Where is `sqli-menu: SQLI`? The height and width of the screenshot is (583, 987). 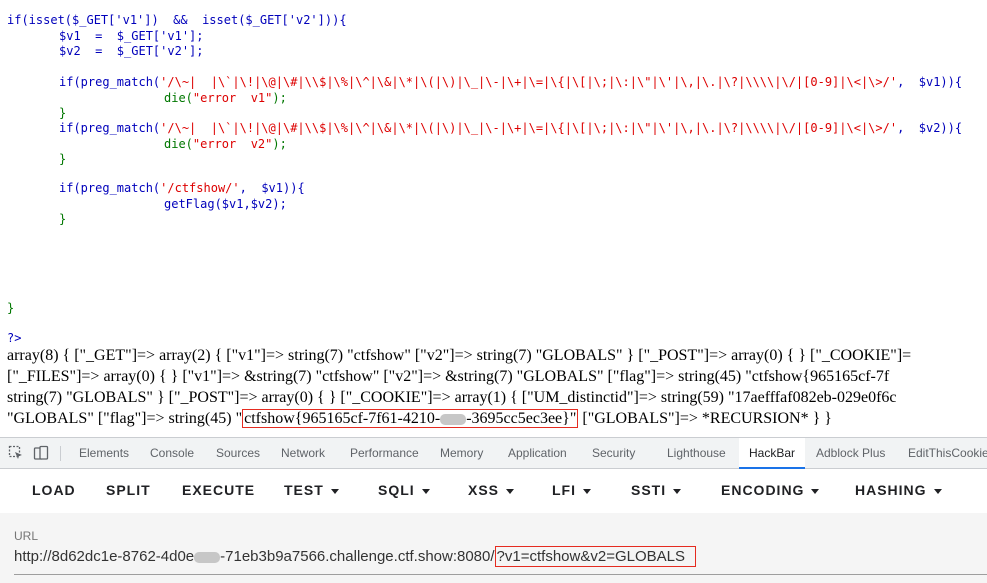 sqli-menu: SQLI is located at coordinates (404, 490).